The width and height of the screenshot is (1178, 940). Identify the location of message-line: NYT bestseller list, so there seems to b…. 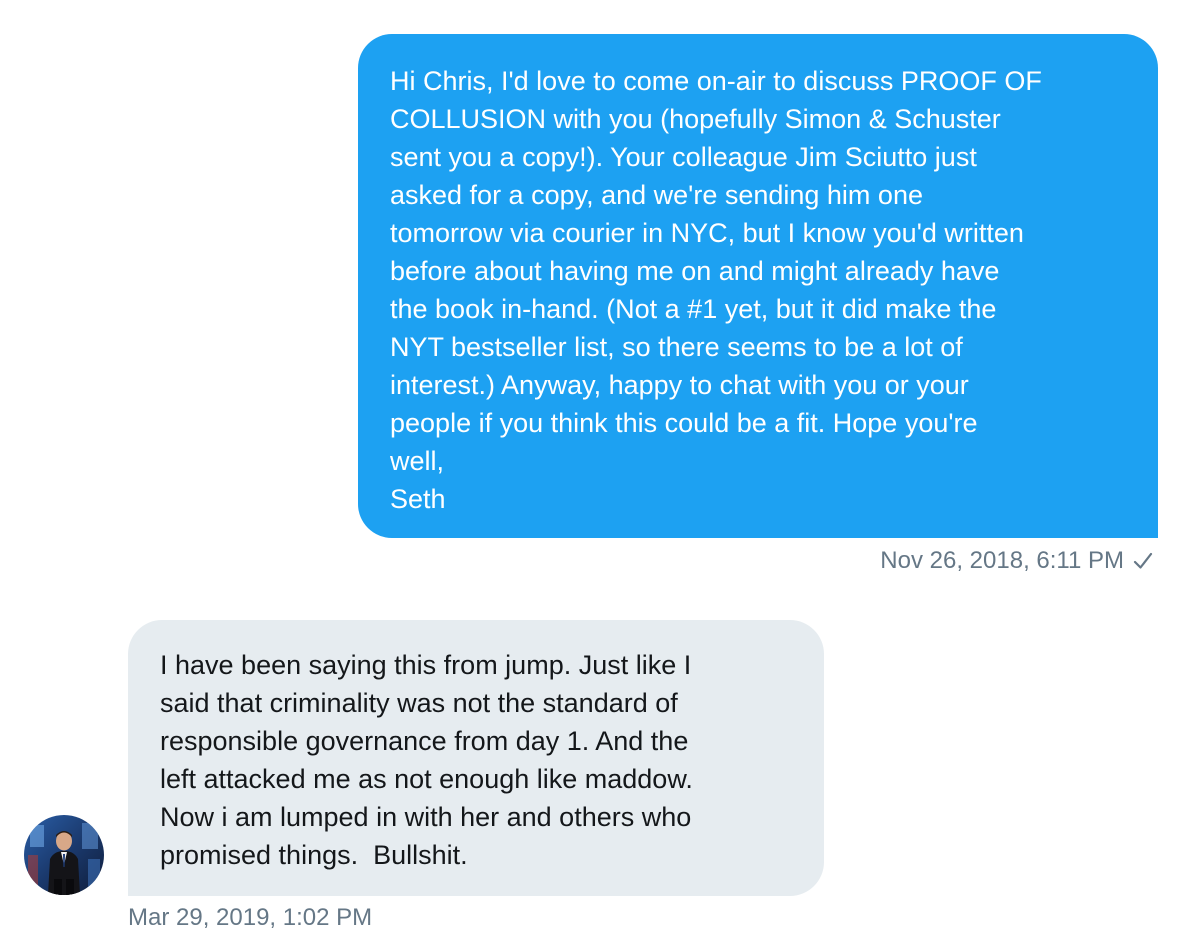
(676, 347).